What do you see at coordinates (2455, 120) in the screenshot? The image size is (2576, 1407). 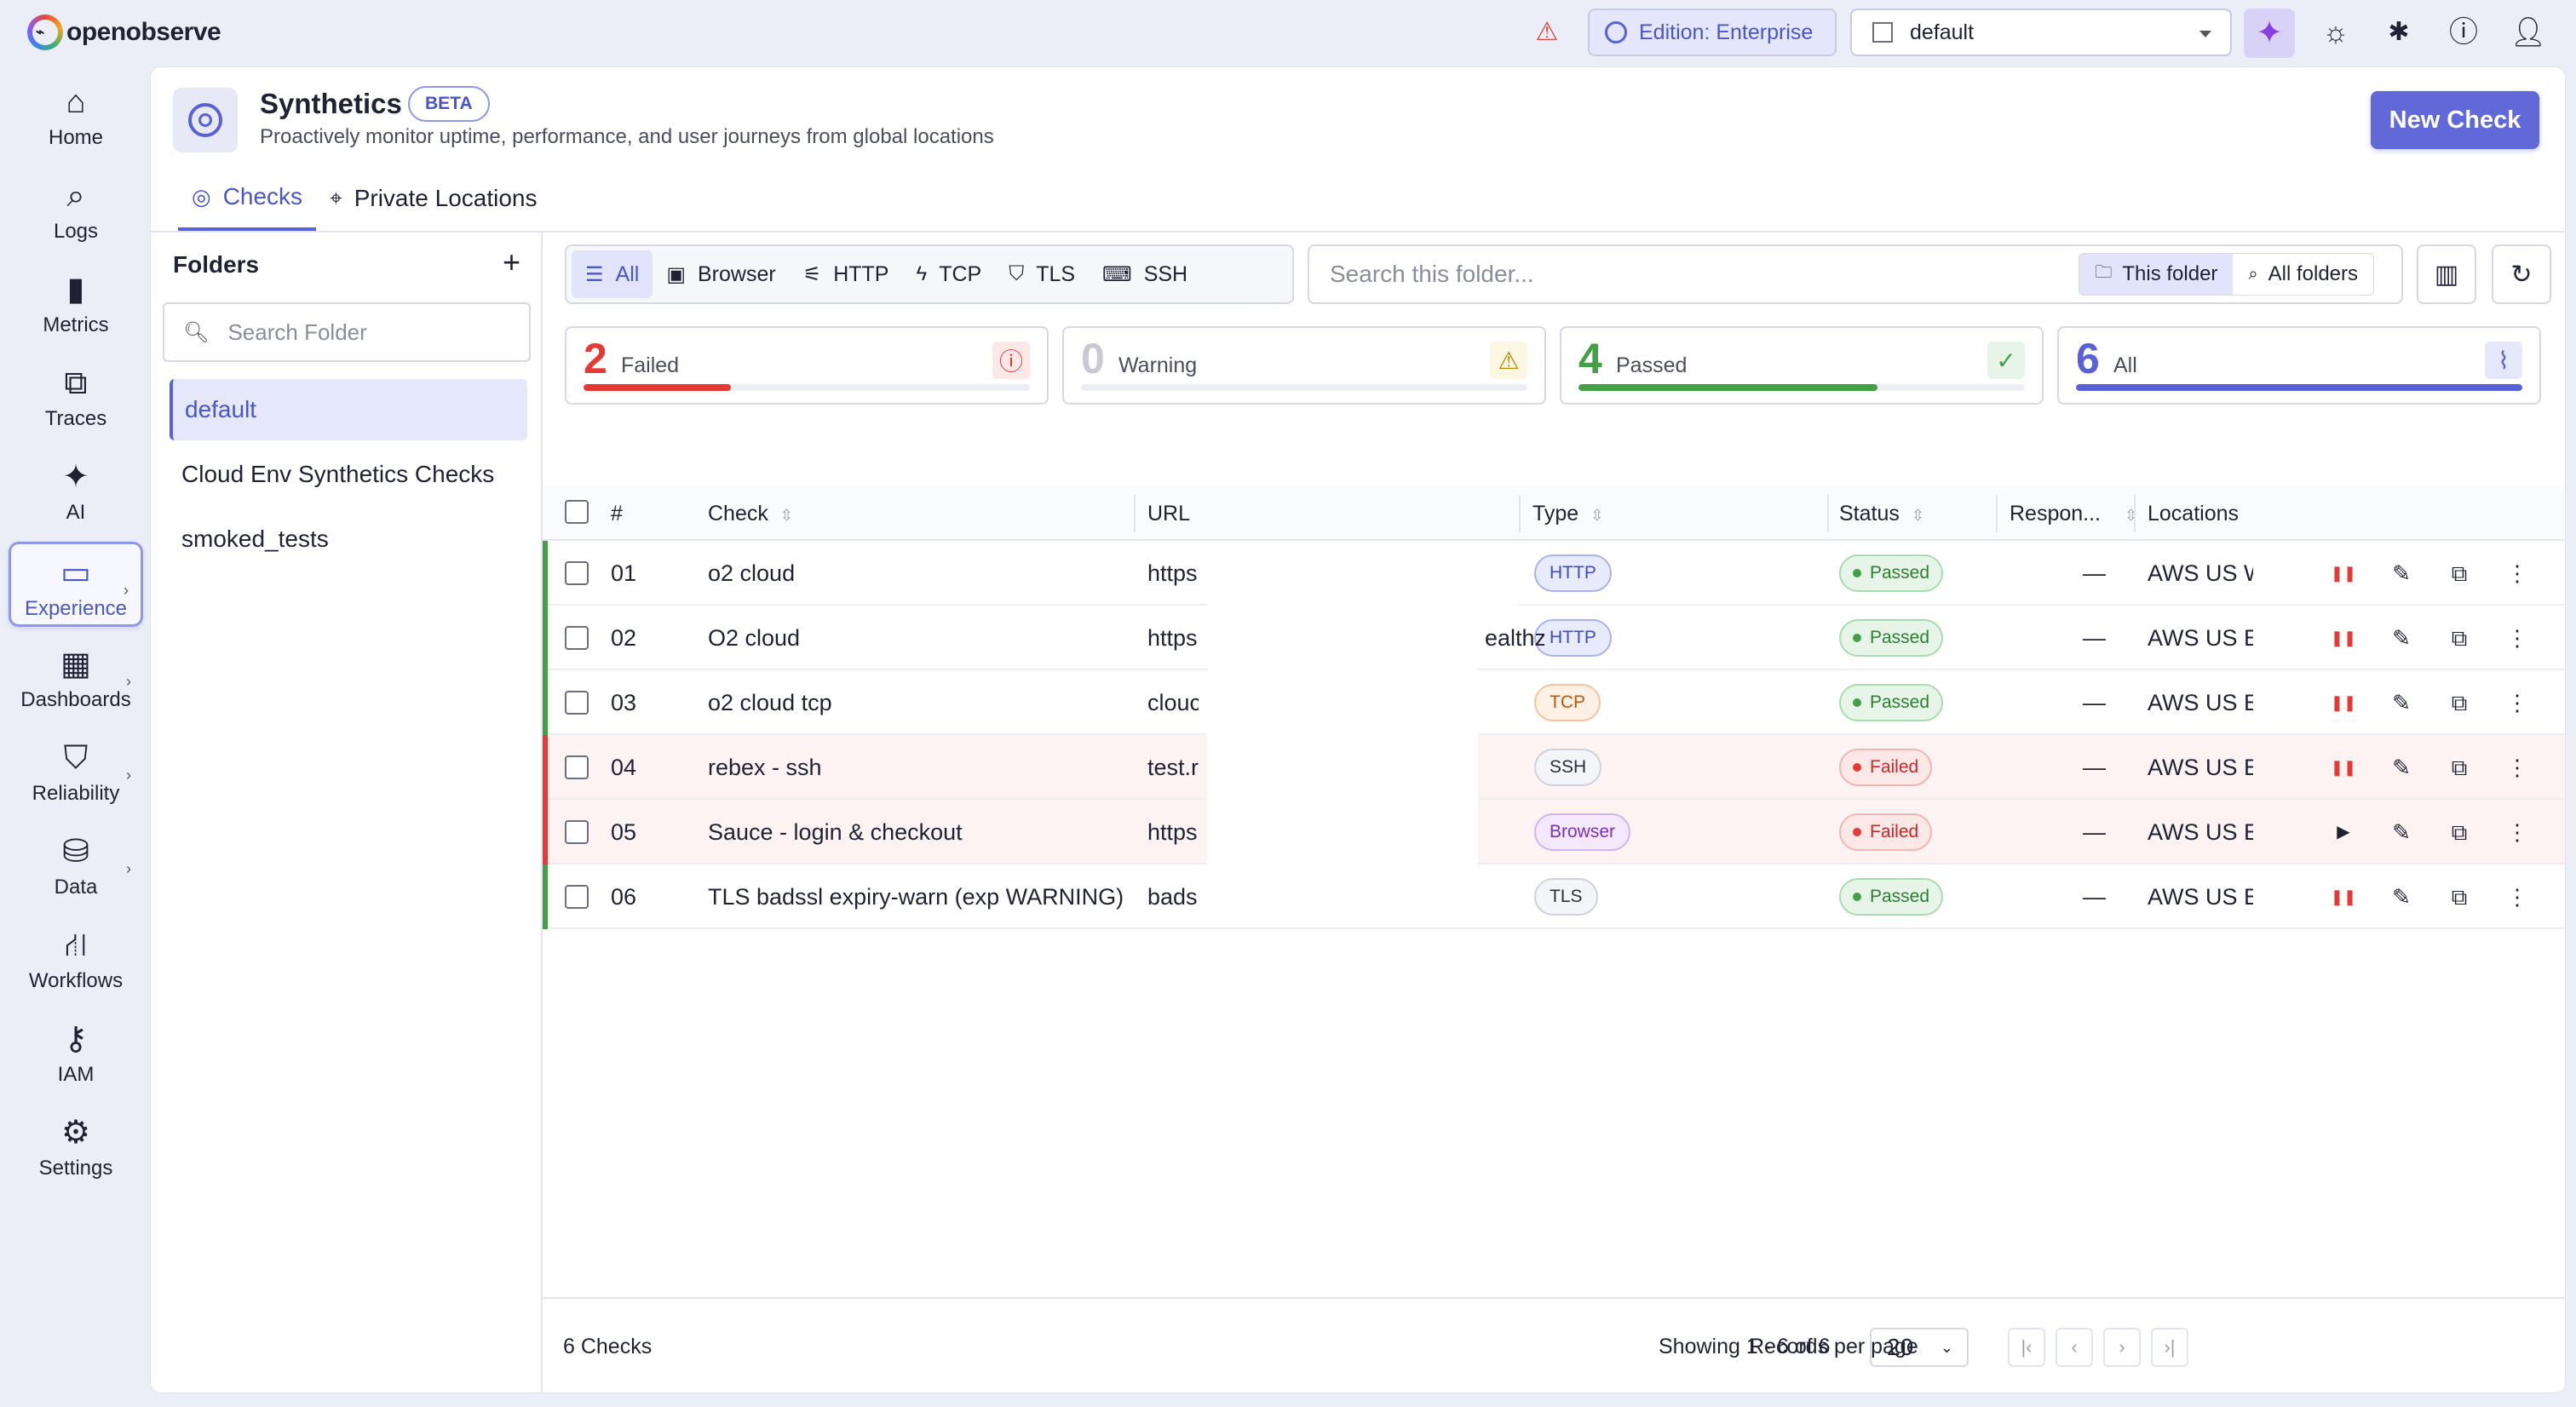 I see `new-check-button: New Check` at bounding box center [2455, 120].